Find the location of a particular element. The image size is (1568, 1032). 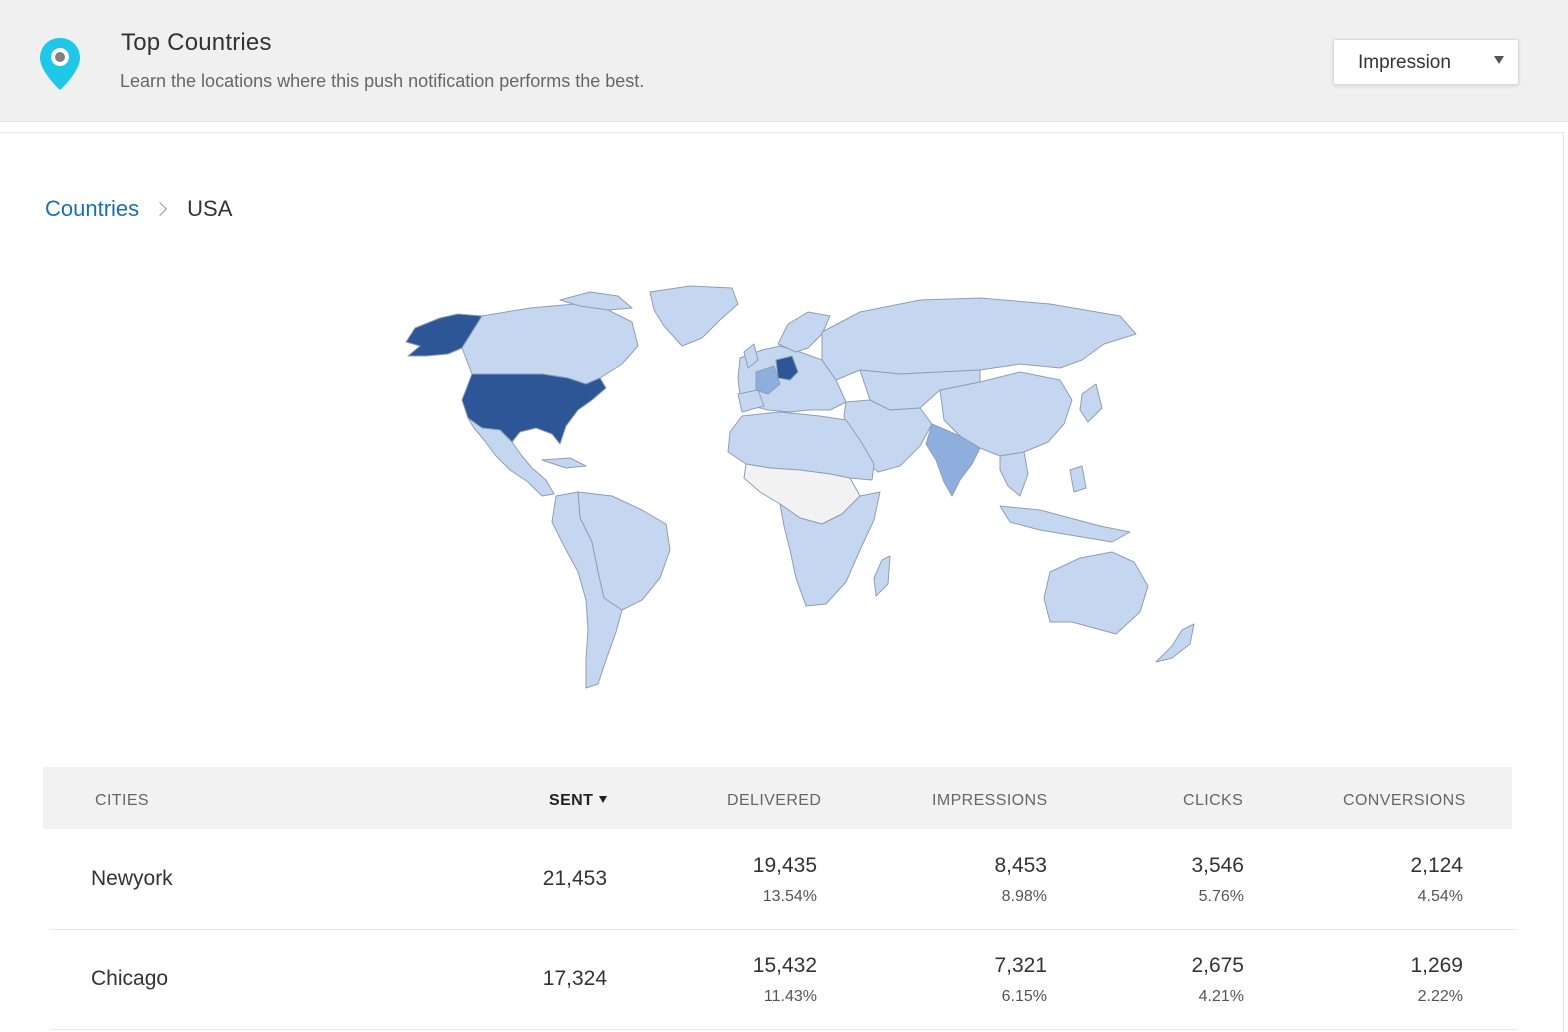

sent-value: 21,453 is located at coordinates (574, 878).